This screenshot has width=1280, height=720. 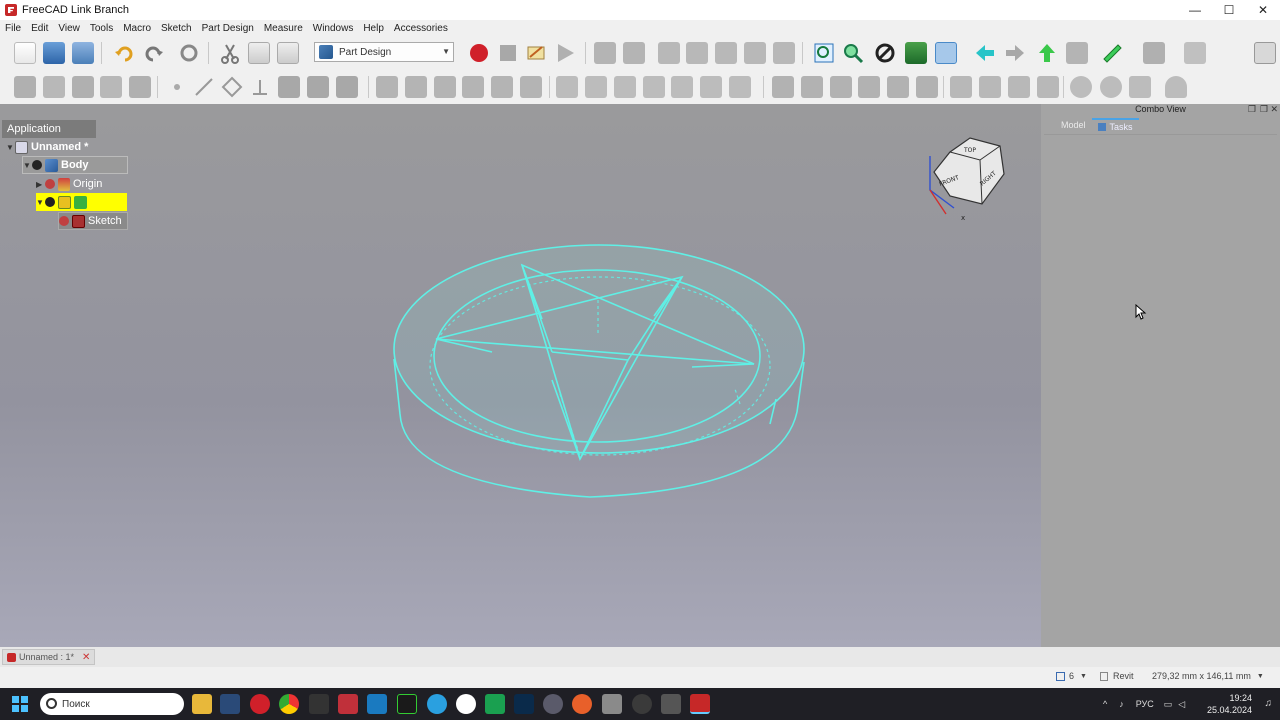 What do you see at coordinates (824, 53) in the screenshot?
I see `box-select-icon` at bounding box center [824, 53].